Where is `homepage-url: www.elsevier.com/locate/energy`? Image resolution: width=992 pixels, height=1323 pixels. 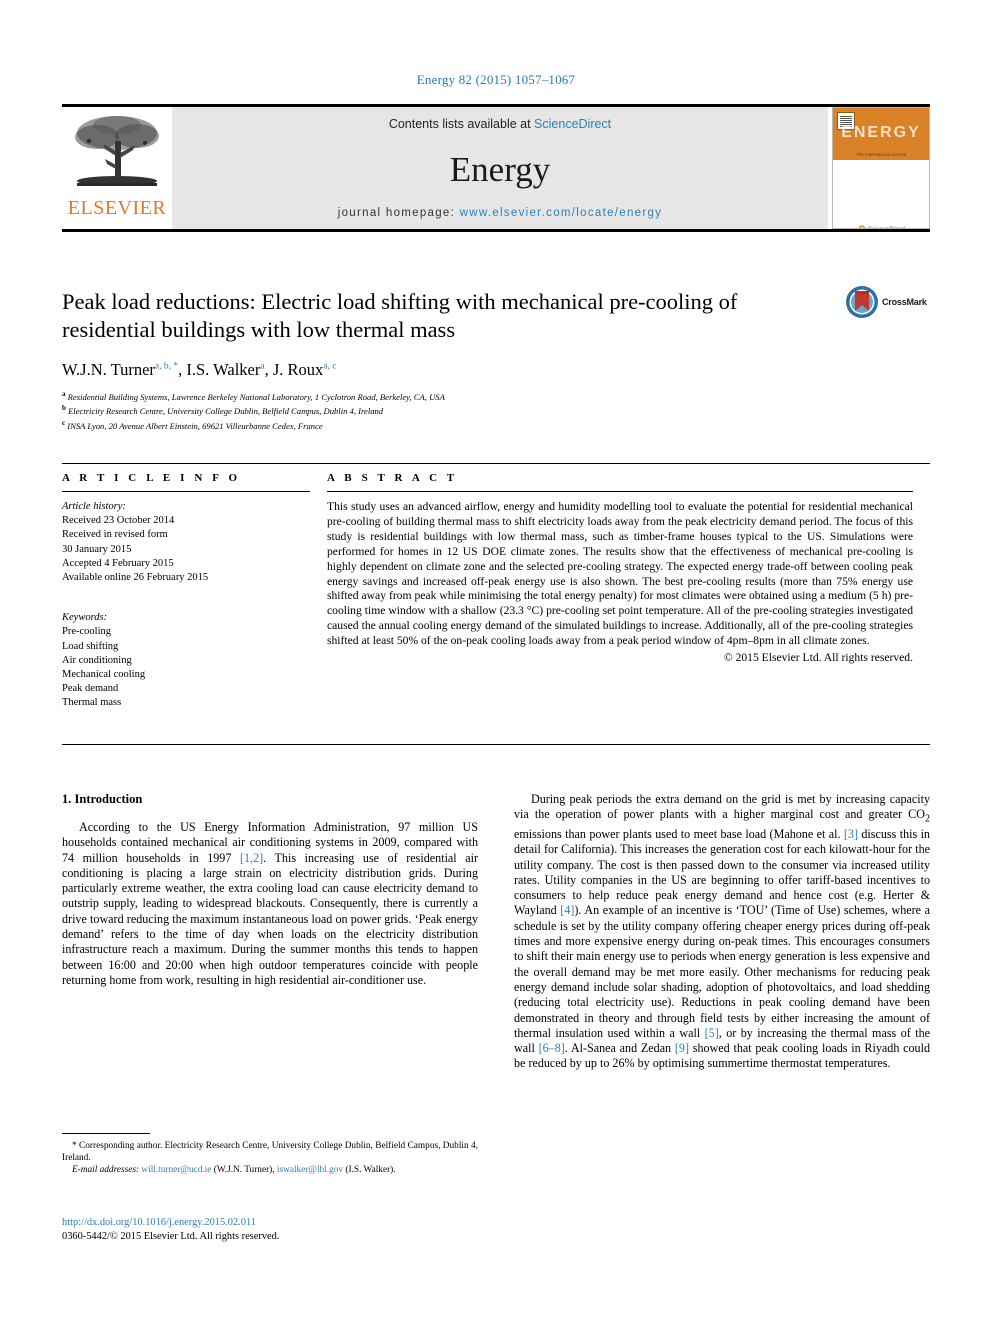
homepage-url: www.elsevier.com/locate/energy is located at coordinates (561, 213).